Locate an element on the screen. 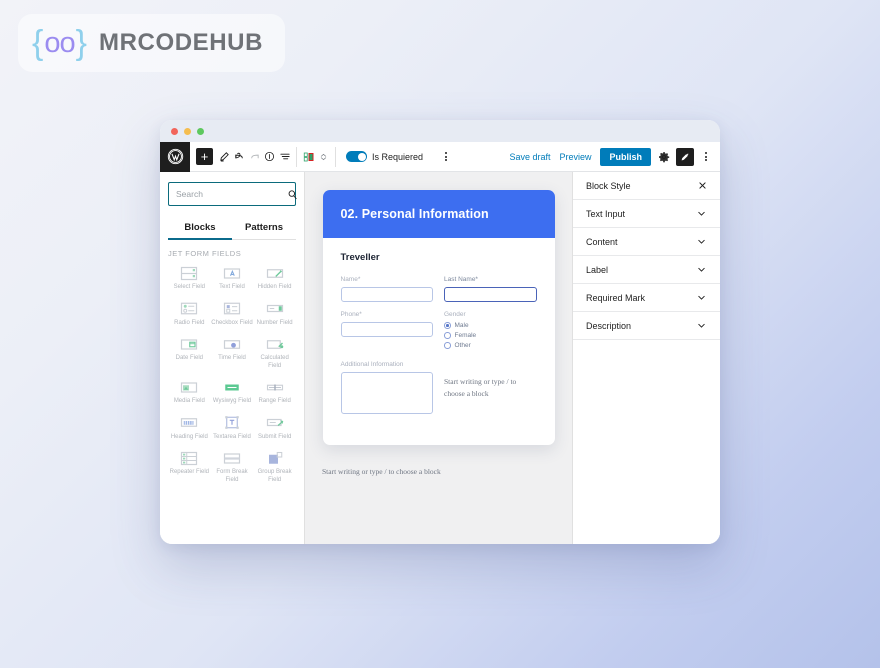 The height and width of the screenshot is (668, 880). window-minimize-dot is located at coordinates (187, 131).